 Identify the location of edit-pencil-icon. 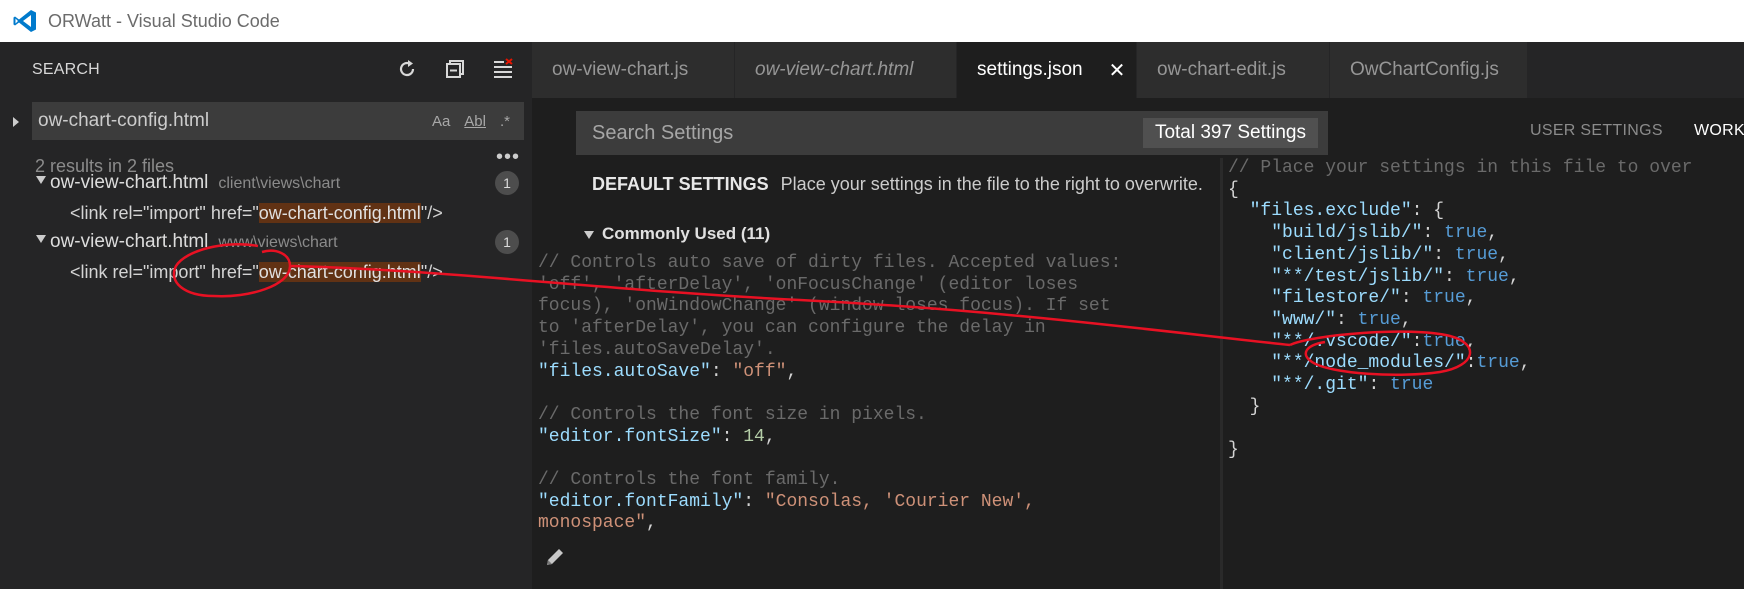
(555, 557).